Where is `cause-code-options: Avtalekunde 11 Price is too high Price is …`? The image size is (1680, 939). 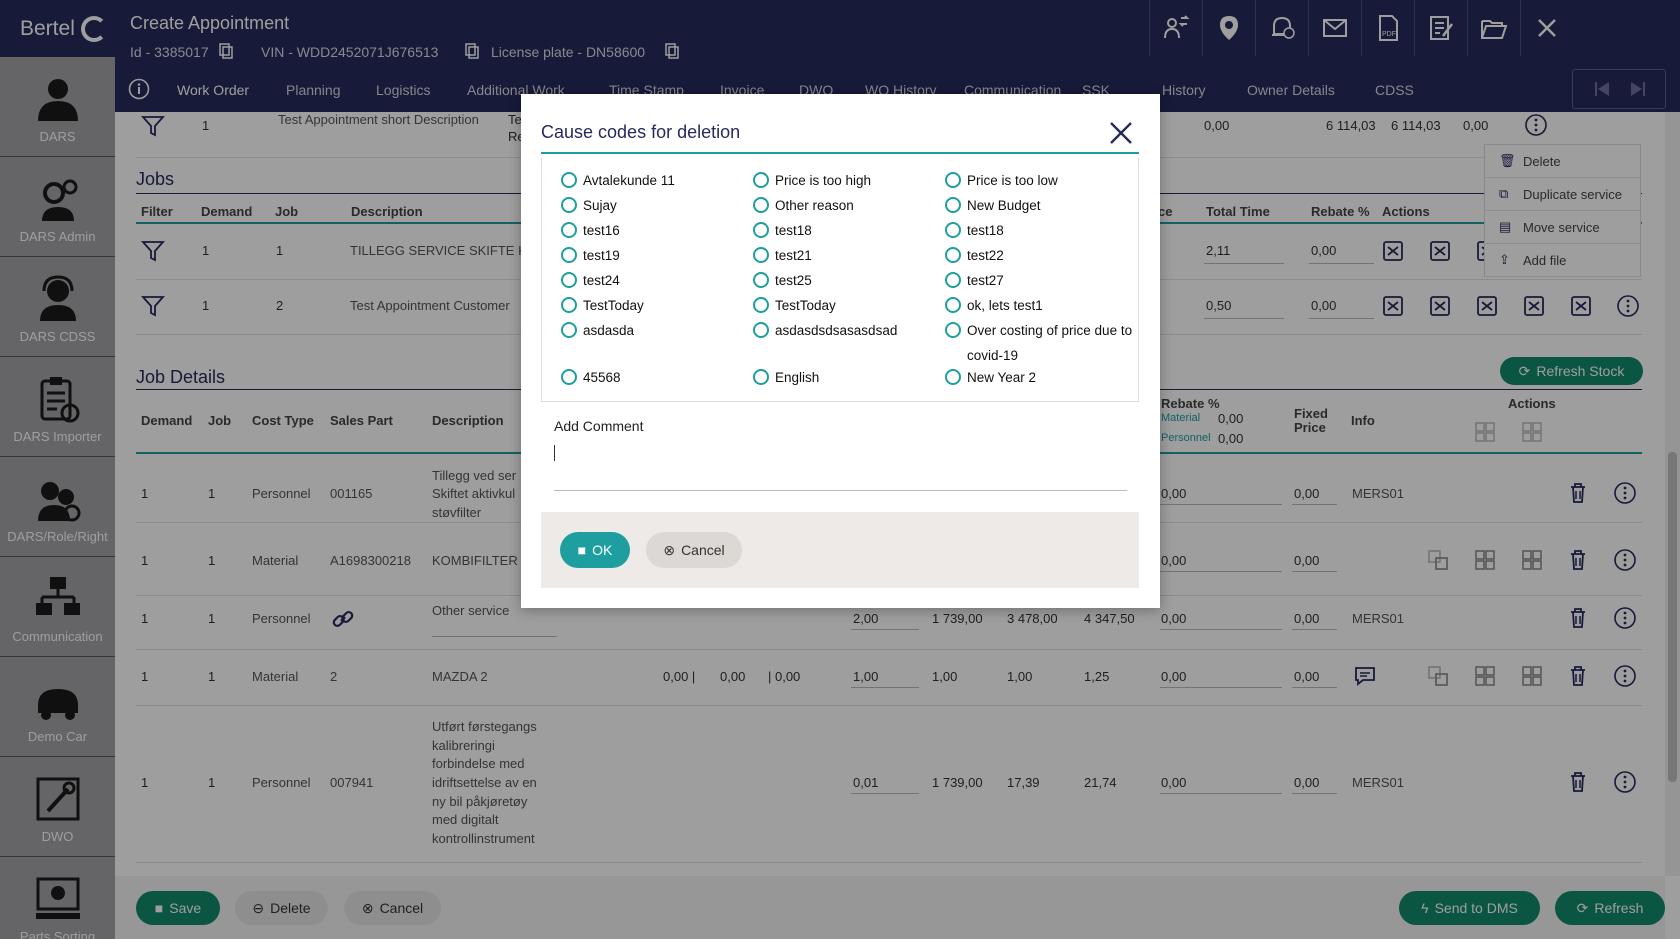 cause-code-options: Avtalekunde 11 Price is too high Price is … is located at coordinates (840, 280).